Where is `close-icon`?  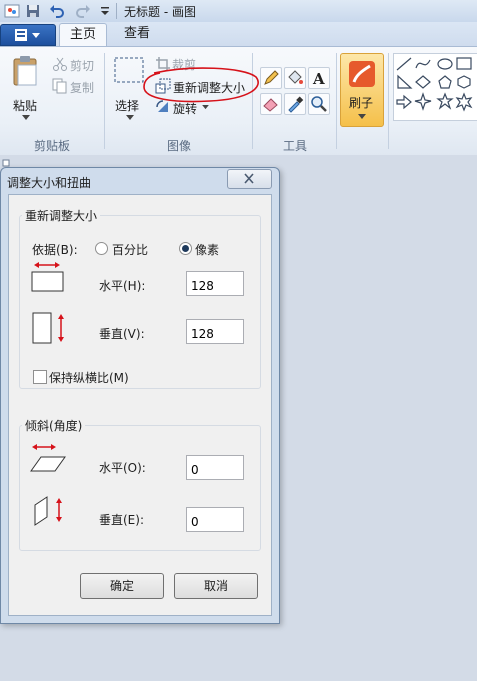
close-icon is located at coordinates (249, 178).